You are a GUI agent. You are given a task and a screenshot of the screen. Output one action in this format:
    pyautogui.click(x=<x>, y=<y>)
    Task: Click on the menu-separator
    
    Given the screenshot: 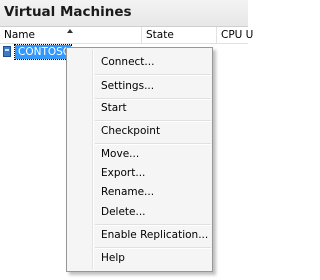 What is the action you would take?
    pyautogui.click(x=153, y=75)
    